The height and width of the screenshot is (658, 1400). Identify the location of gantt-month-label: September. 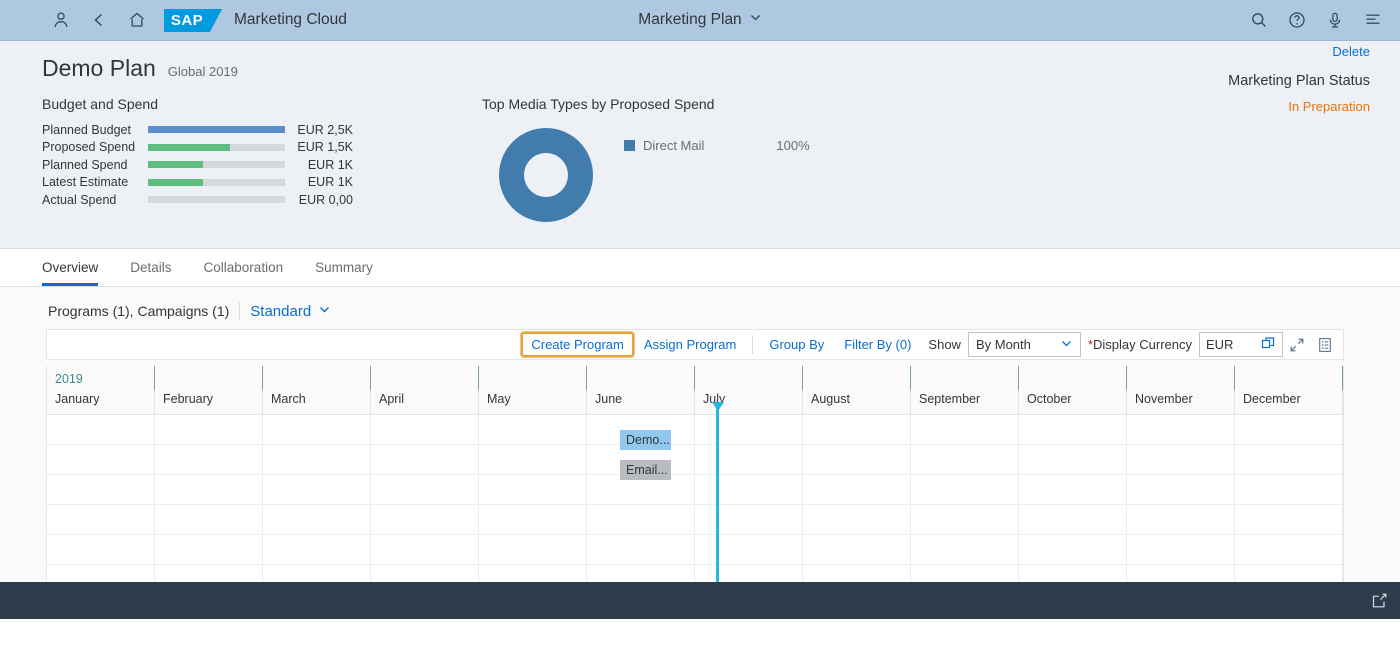
(950, 399).